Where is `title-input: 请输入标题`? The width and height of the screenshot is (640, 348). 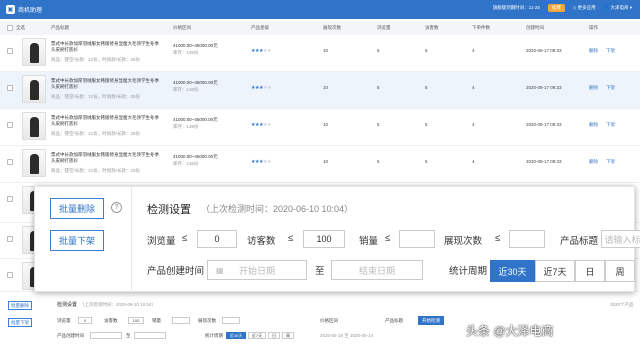
title-input: 请输入标题 is located at coordinates (620, 239).